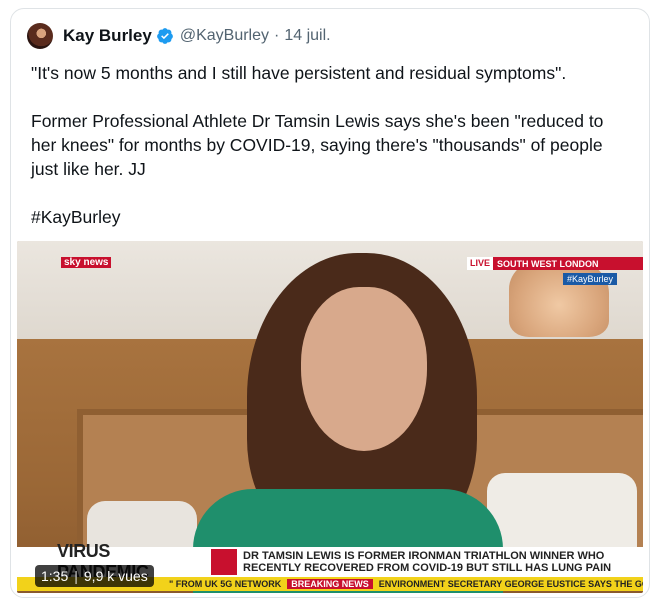 The height and width of the screenshot is (609, 664). I want to click on video-stats-overlay: 1:35 | 9,9 k vues, so click(94, 576).